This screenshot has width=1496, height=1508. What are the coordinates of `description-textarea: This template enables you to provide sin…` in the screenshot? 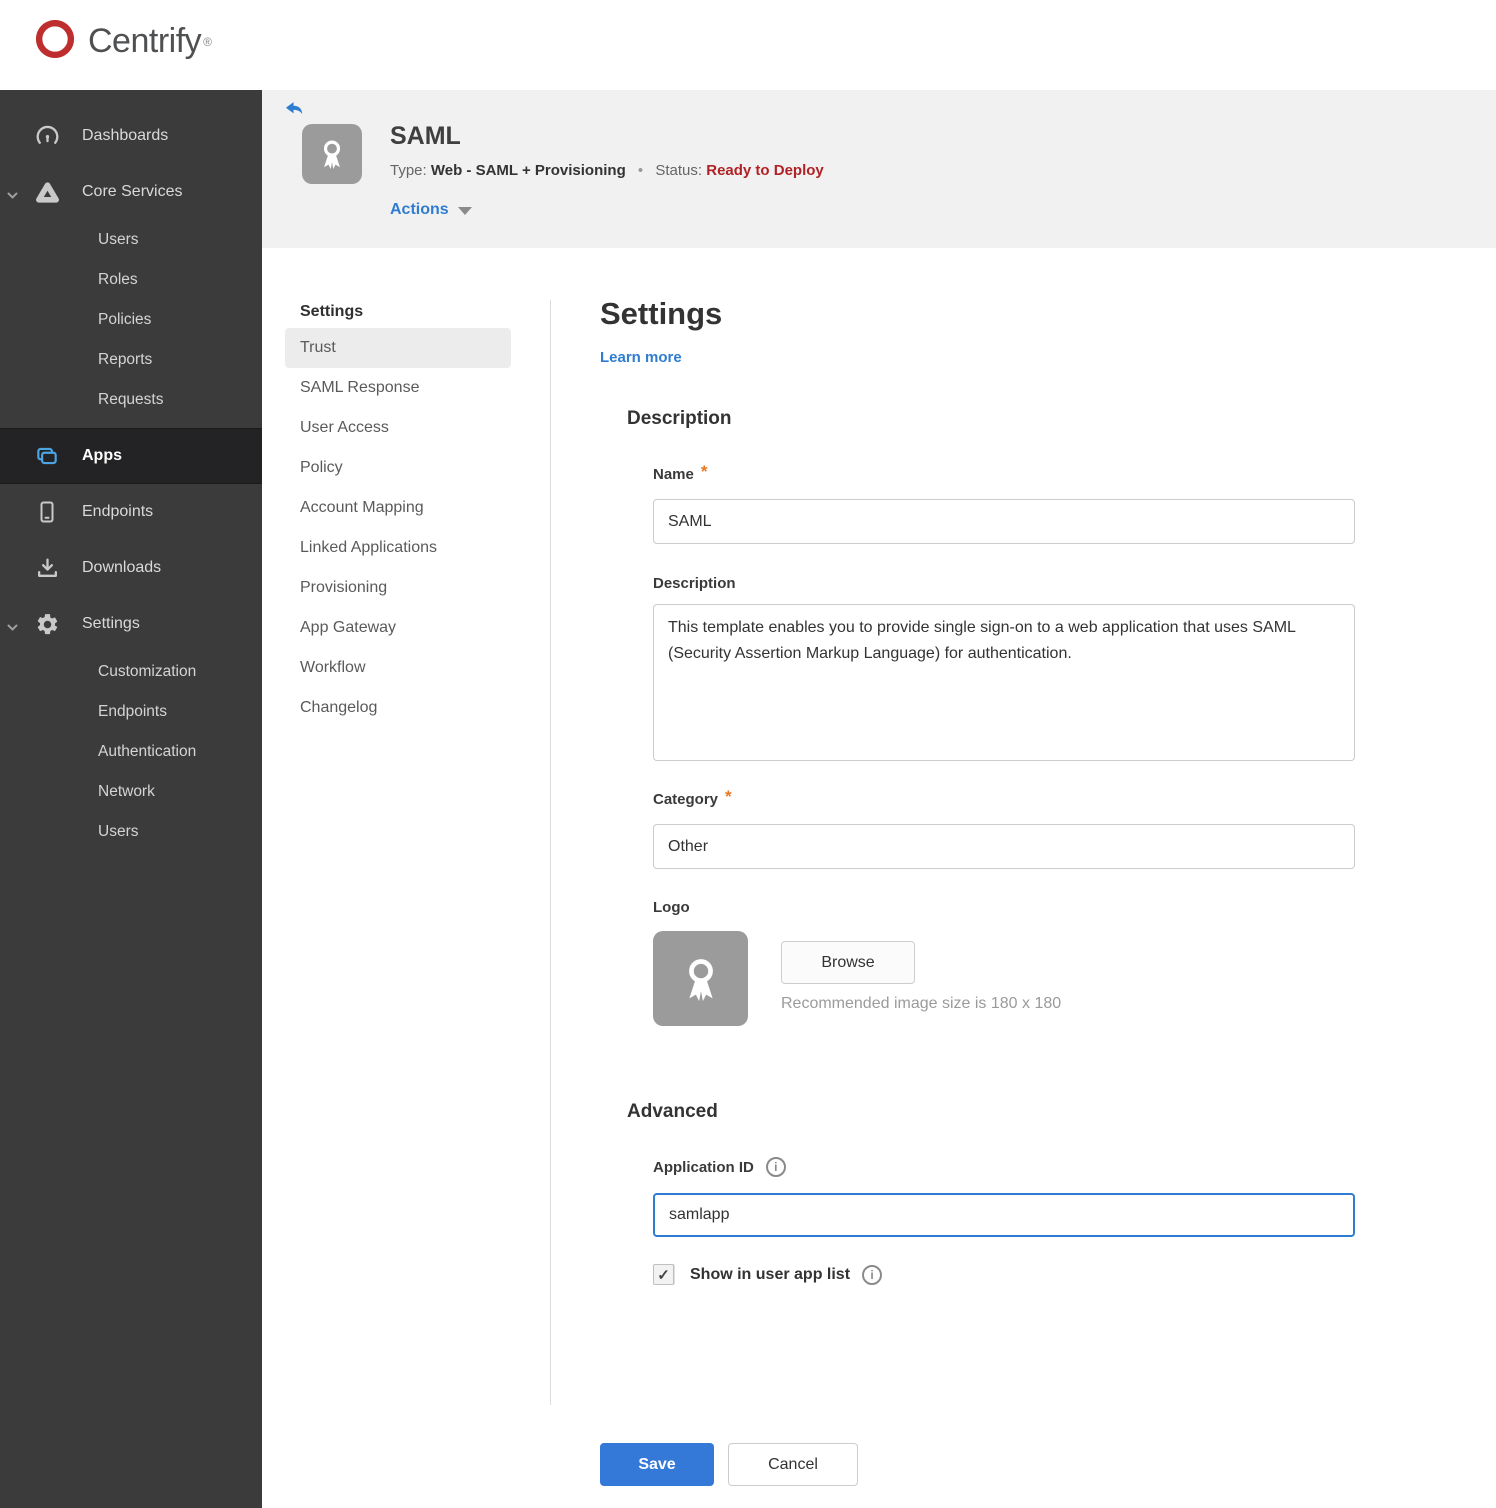 It's located at (1004, 682).